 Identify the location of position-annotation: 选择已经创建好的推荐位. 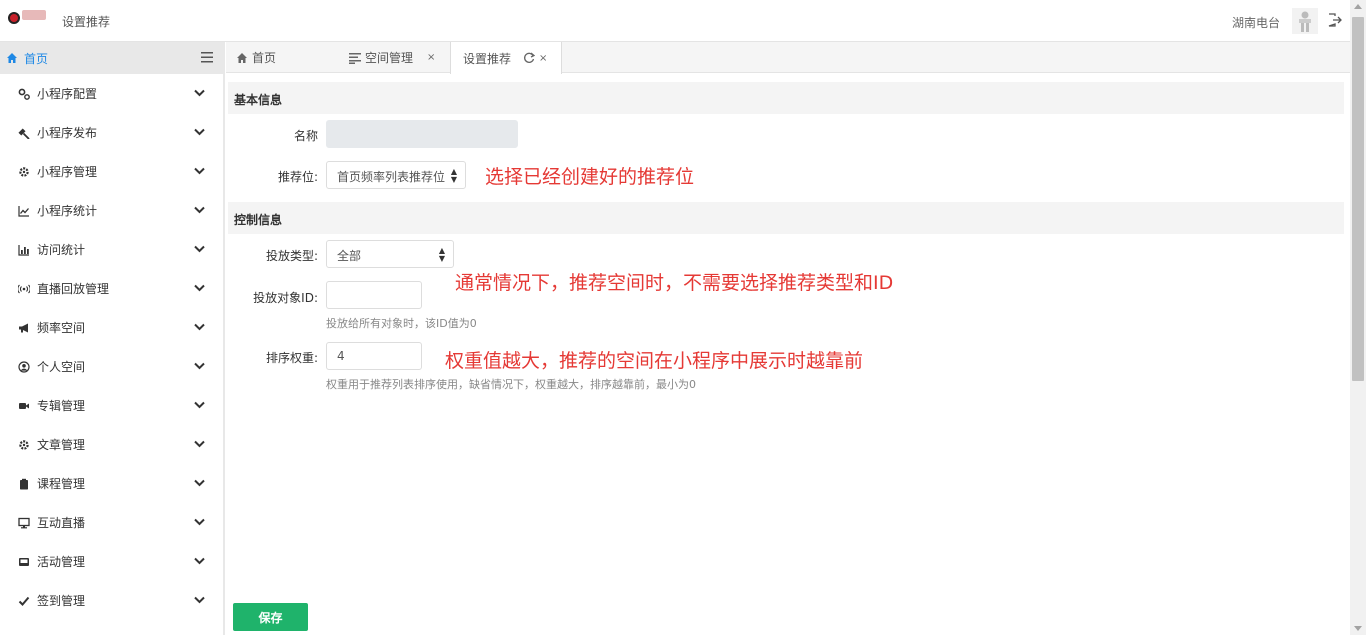
(590, 177).